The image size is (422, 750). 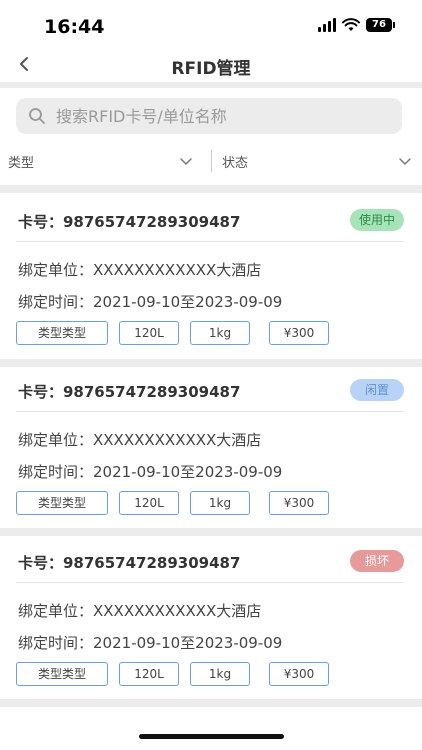 I want to click on status-badge: 使用中, so click(x=377, y=220).